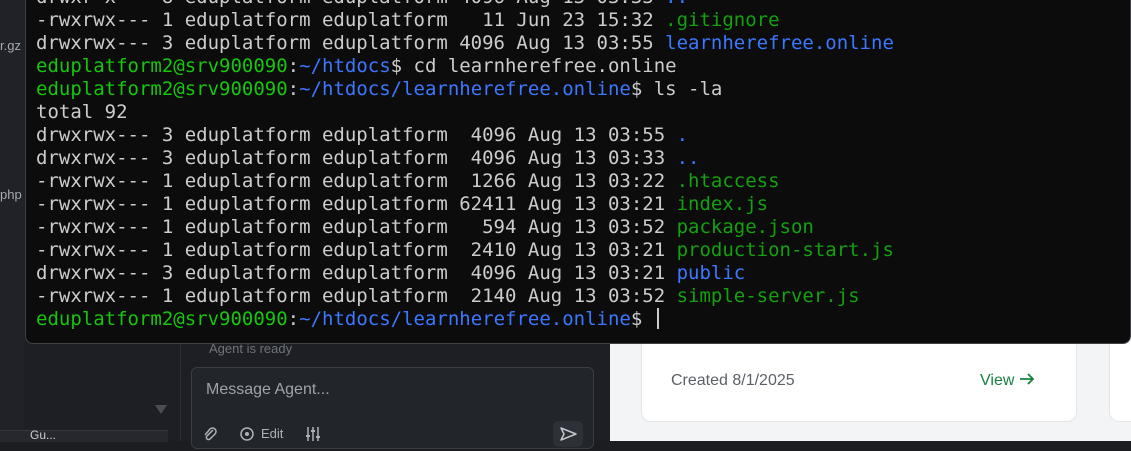 This screenshot has height=451, width=1131. I want to click on sidebar-bottom-bar, so click(84, 436).